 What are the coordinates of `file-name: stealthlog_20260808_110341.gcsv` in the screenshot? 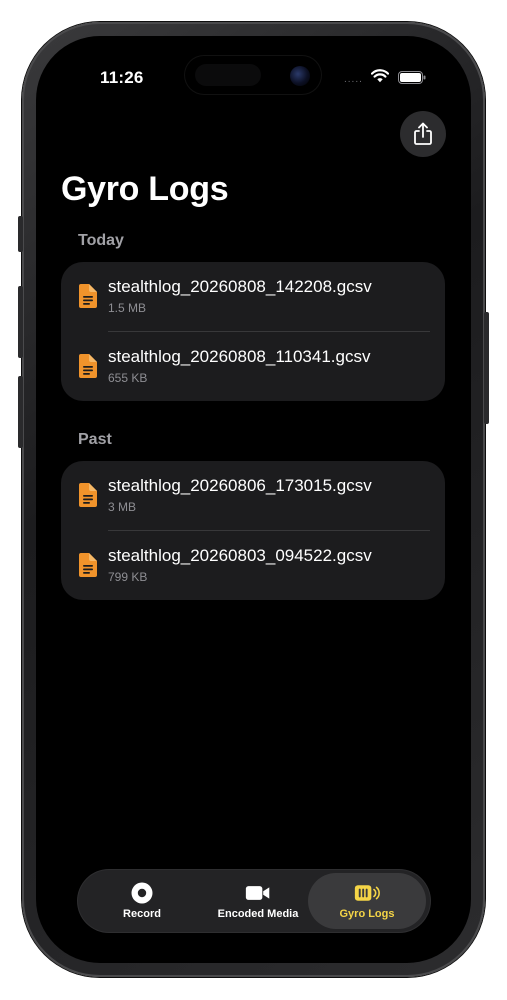 It's located at (239, 356).